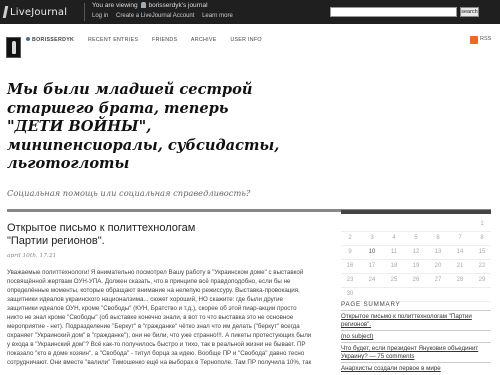 This screenshot has height=375, width=500. Describe the element at coordinates (32, 256) in the screenshot. I see `entry-date: april 10th, 17:21` at that location.